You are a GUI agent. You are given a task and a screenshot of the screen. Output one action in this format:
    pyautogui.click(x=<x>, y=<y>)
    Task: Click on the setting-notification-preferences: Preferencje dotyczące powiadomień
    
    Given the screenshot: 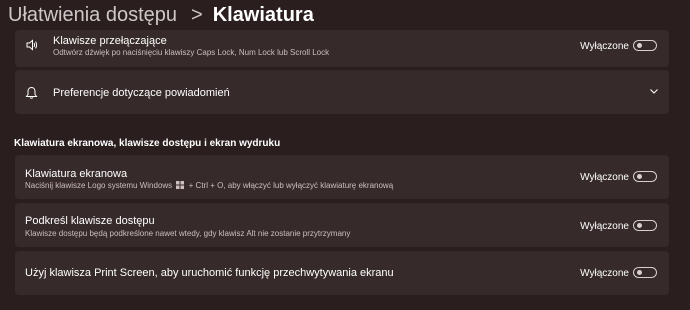 What is the action you would take?
    pyautogui.click(x=342, y=92)
    